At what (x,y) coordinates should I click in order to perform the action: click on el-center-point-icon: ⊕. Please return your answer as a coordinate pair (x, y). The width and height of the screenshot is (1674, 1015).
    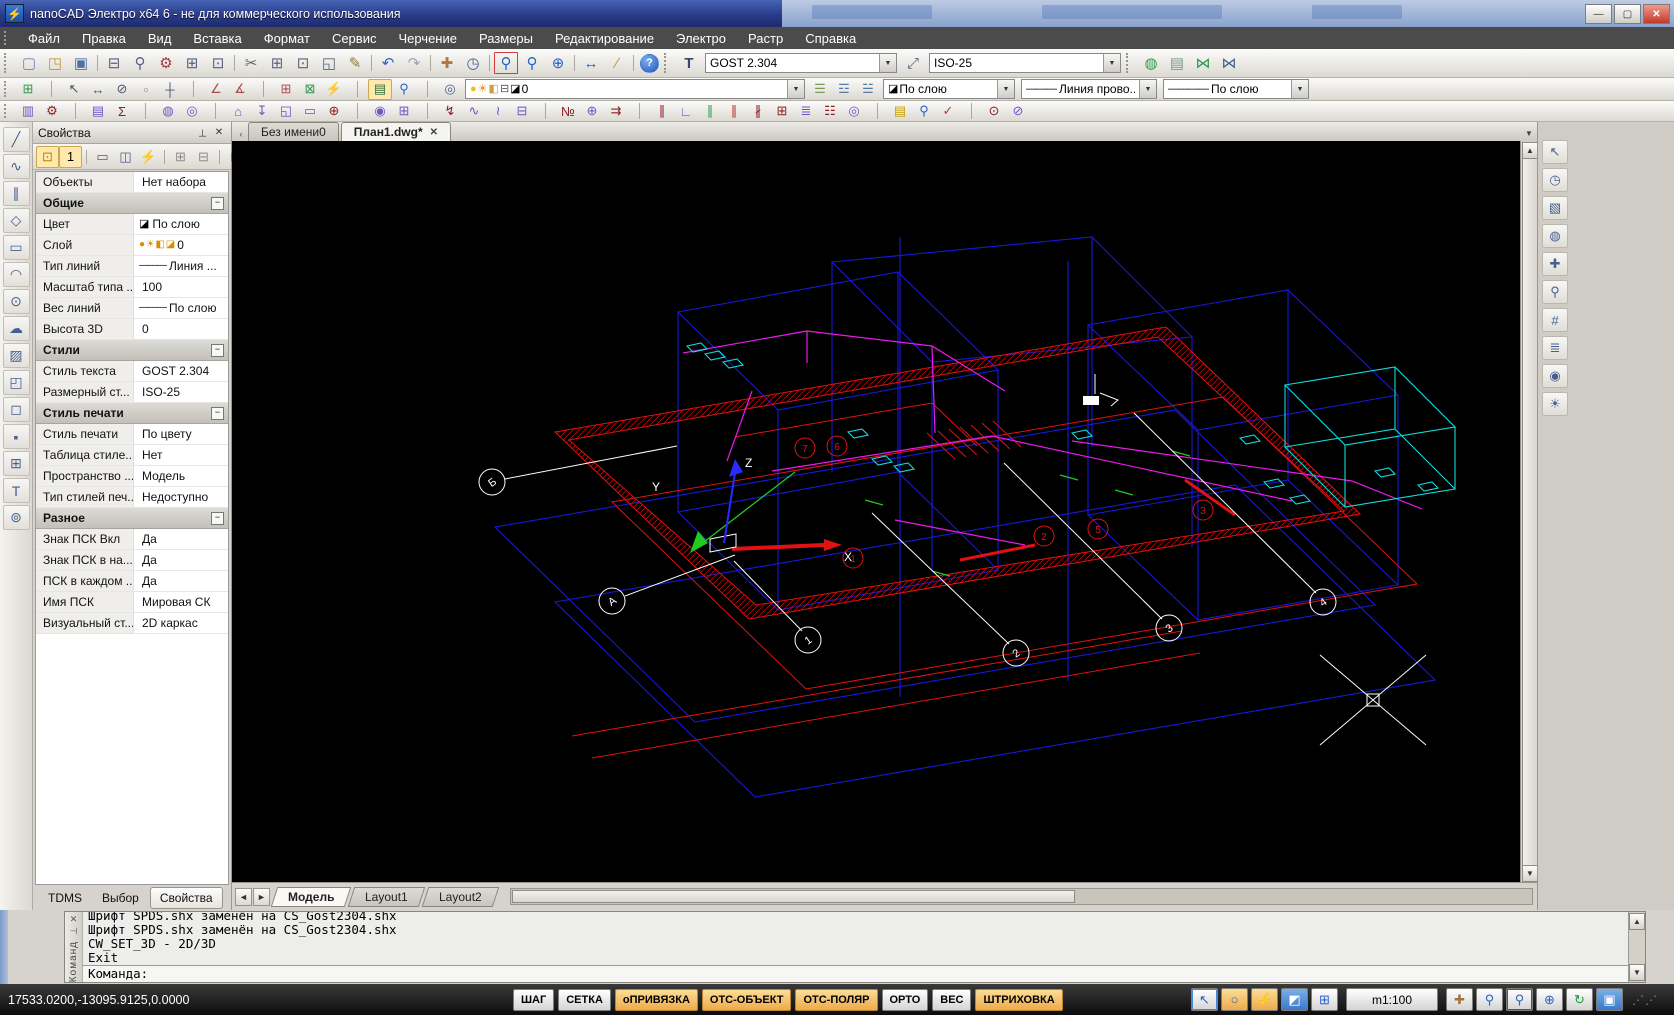
    Looking at the image, I should click on (334, 111).